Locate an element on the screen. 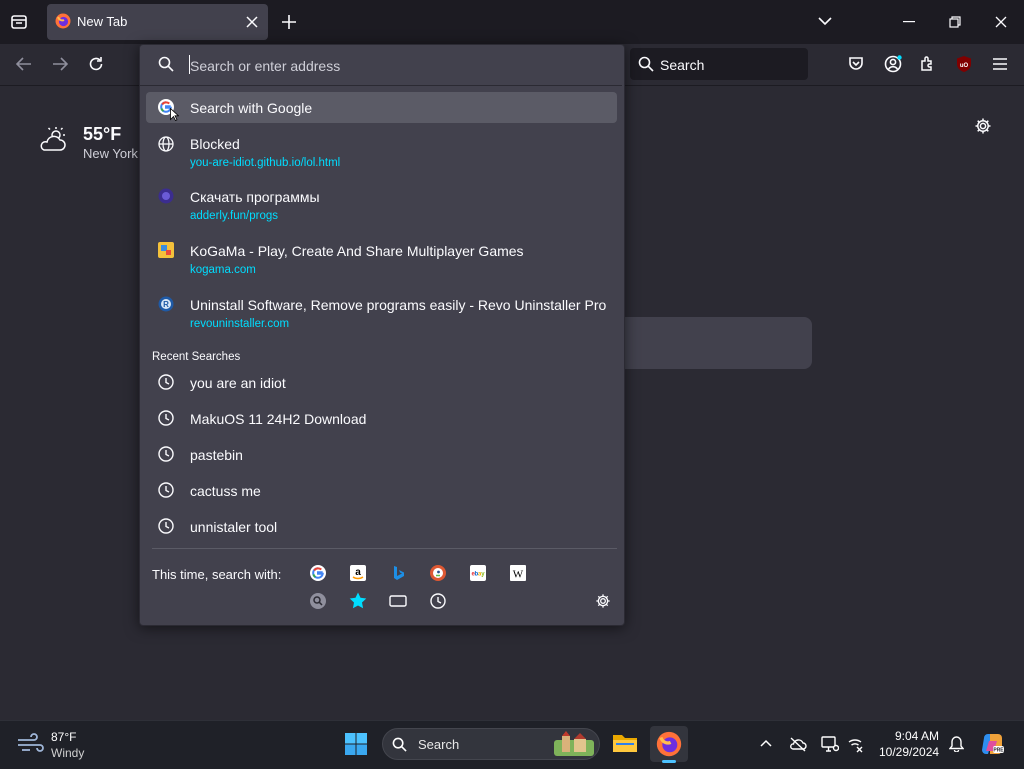  suggestion-title: Search with Google is located at coordinates (251, 108).